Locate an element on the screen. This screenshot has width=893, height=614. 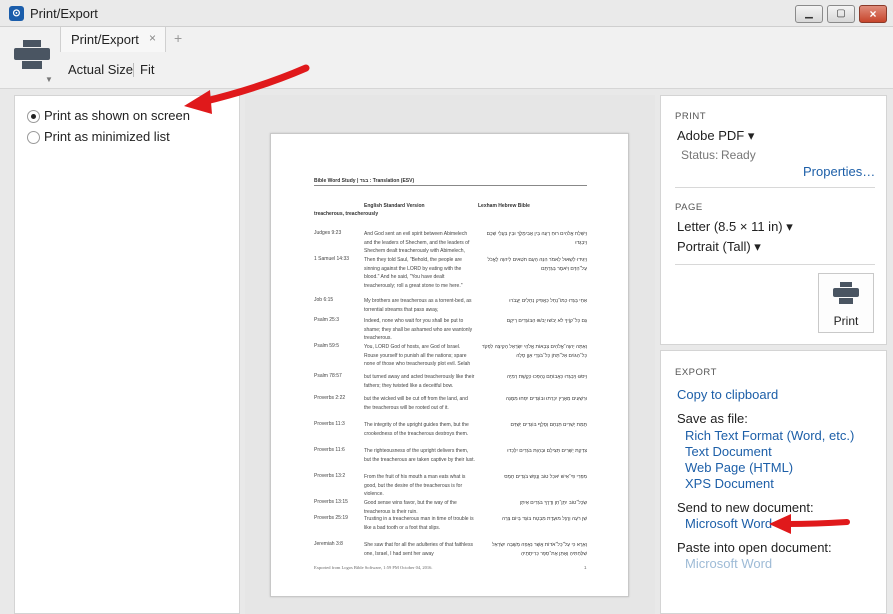
doc-term: treacherous, treacherously is located at coordinates (346, 214).